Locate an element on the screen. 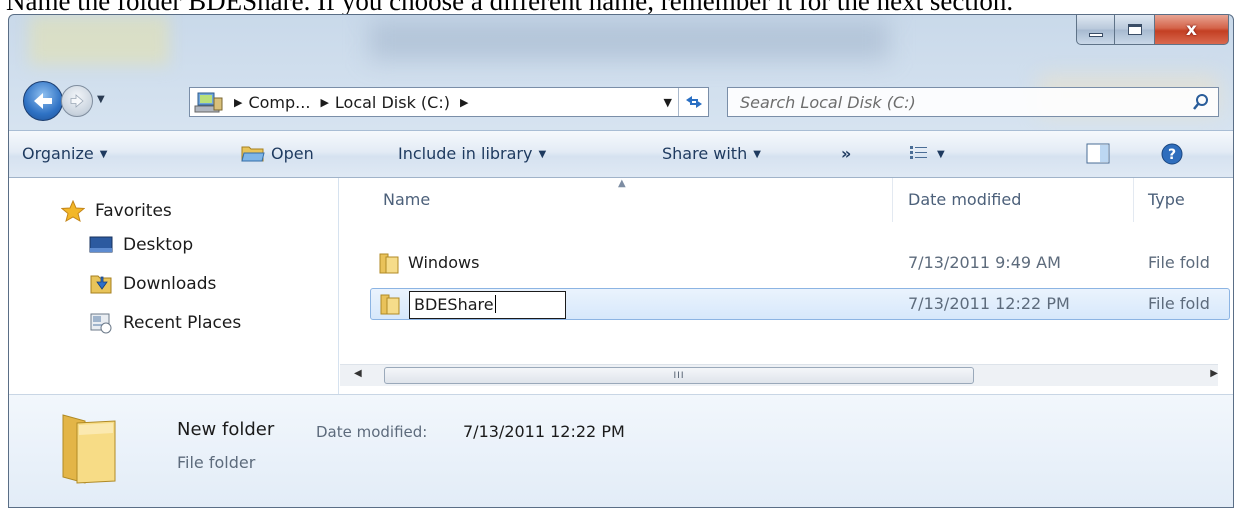 Image resolution: width=1236 pixels, height=510 pixels. search-placeholder: Search Local Disk (C:) is located at coordinates (828, 102).